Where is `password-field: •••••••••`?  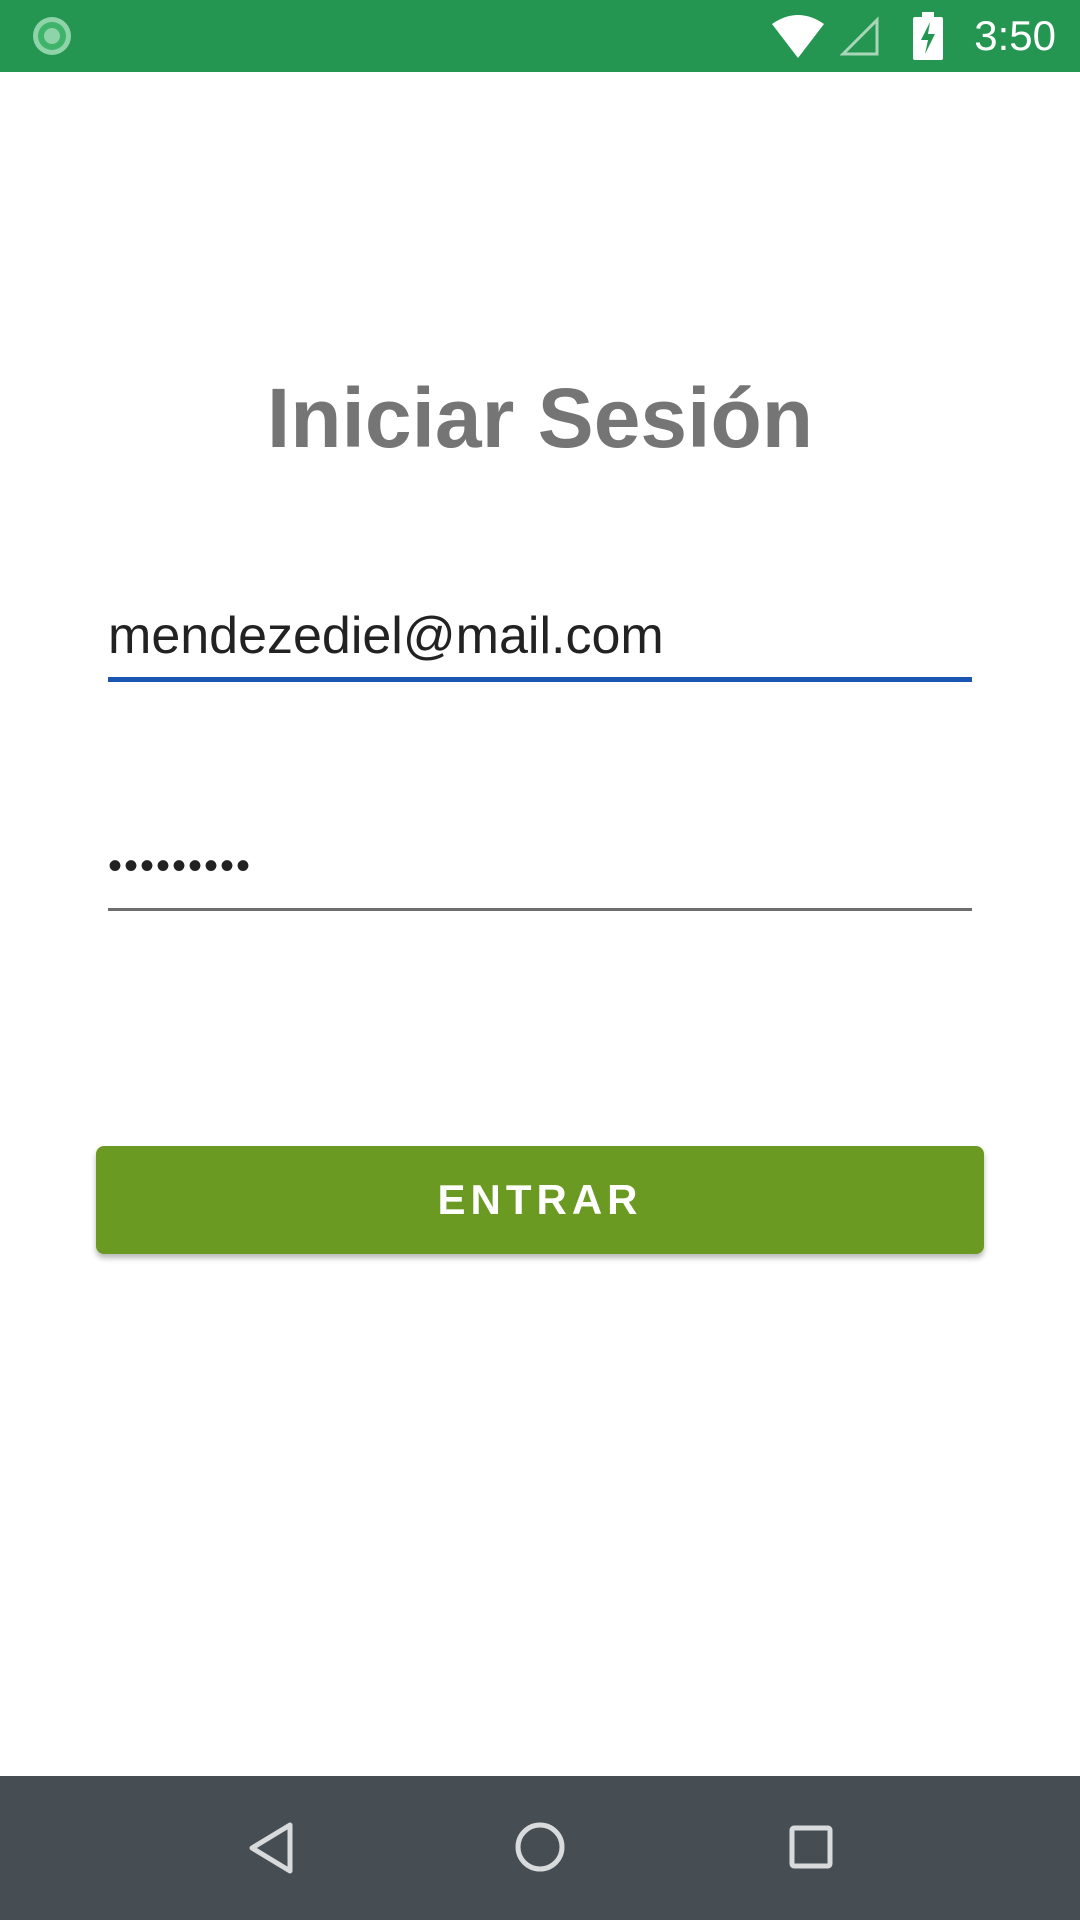
password-field: ••••••••• is located at coordinates (540, 868).